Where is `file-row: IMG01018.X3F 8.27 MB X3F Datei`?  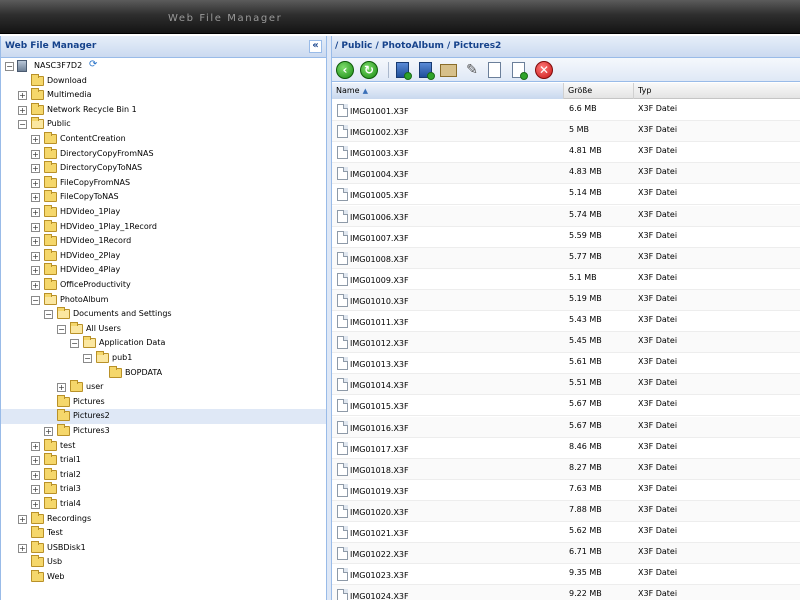
file-row: IMG01018.X3F 8.27 MB X3F Datei is located at coordinates (566, 469).